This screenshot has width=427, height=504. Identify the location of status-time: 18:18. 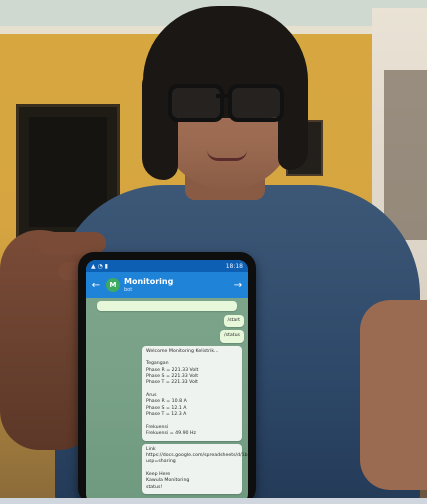
(234, 266).